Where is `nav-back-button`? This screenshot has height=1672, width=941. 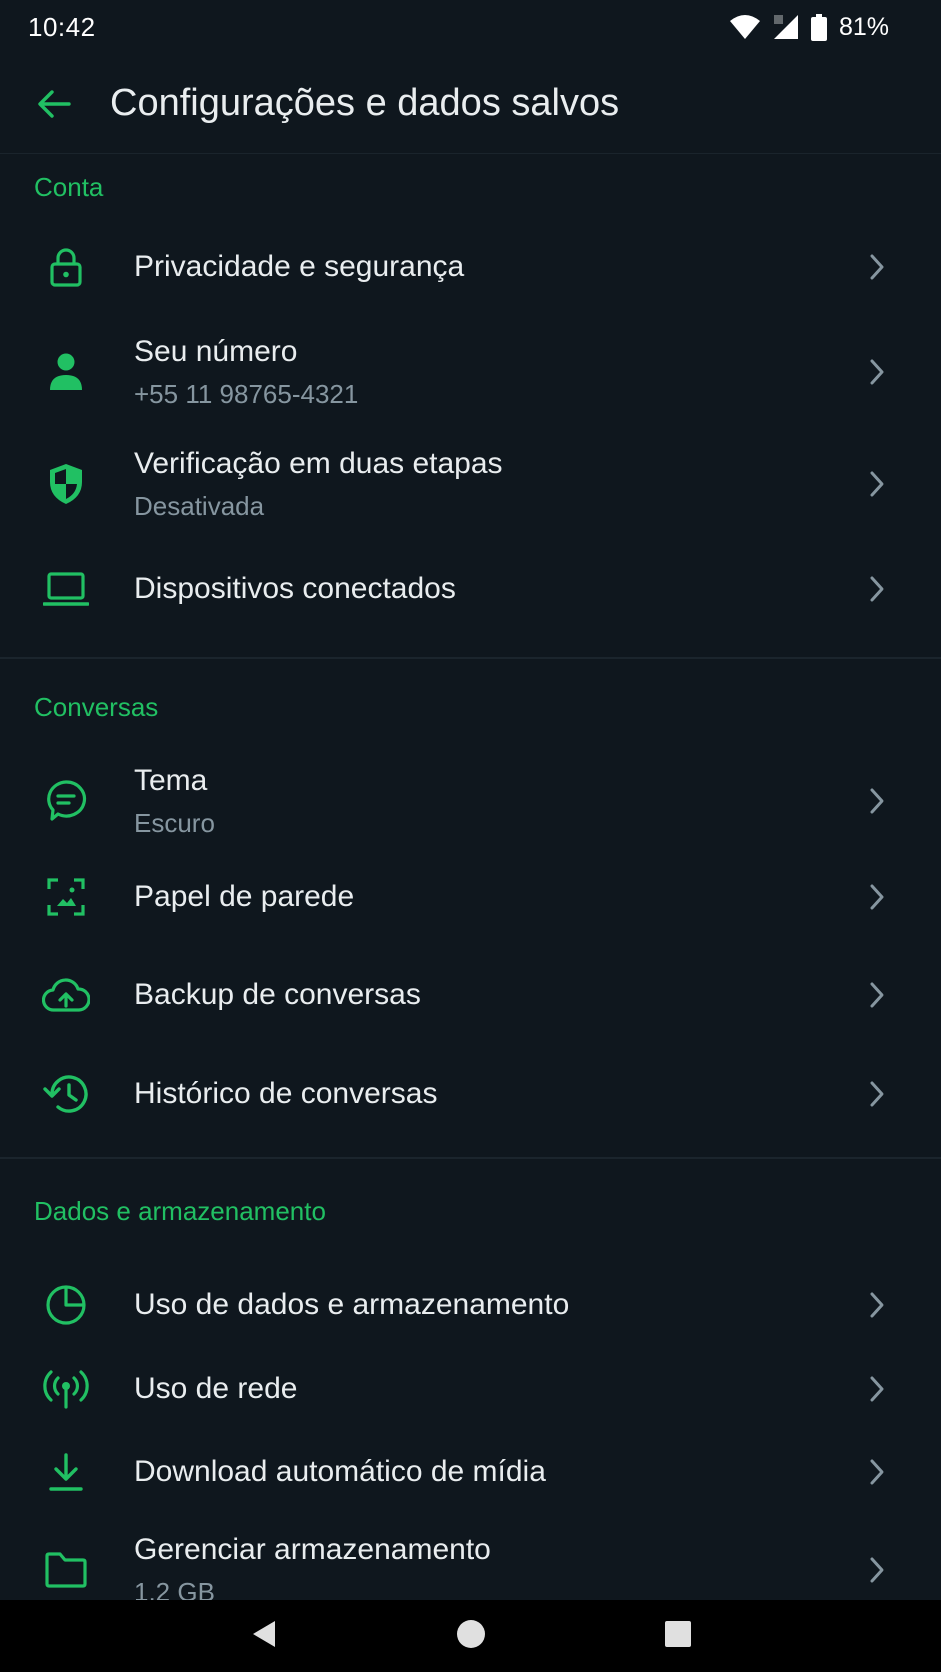 nav-back-button is located at coordinates (264, 1636).